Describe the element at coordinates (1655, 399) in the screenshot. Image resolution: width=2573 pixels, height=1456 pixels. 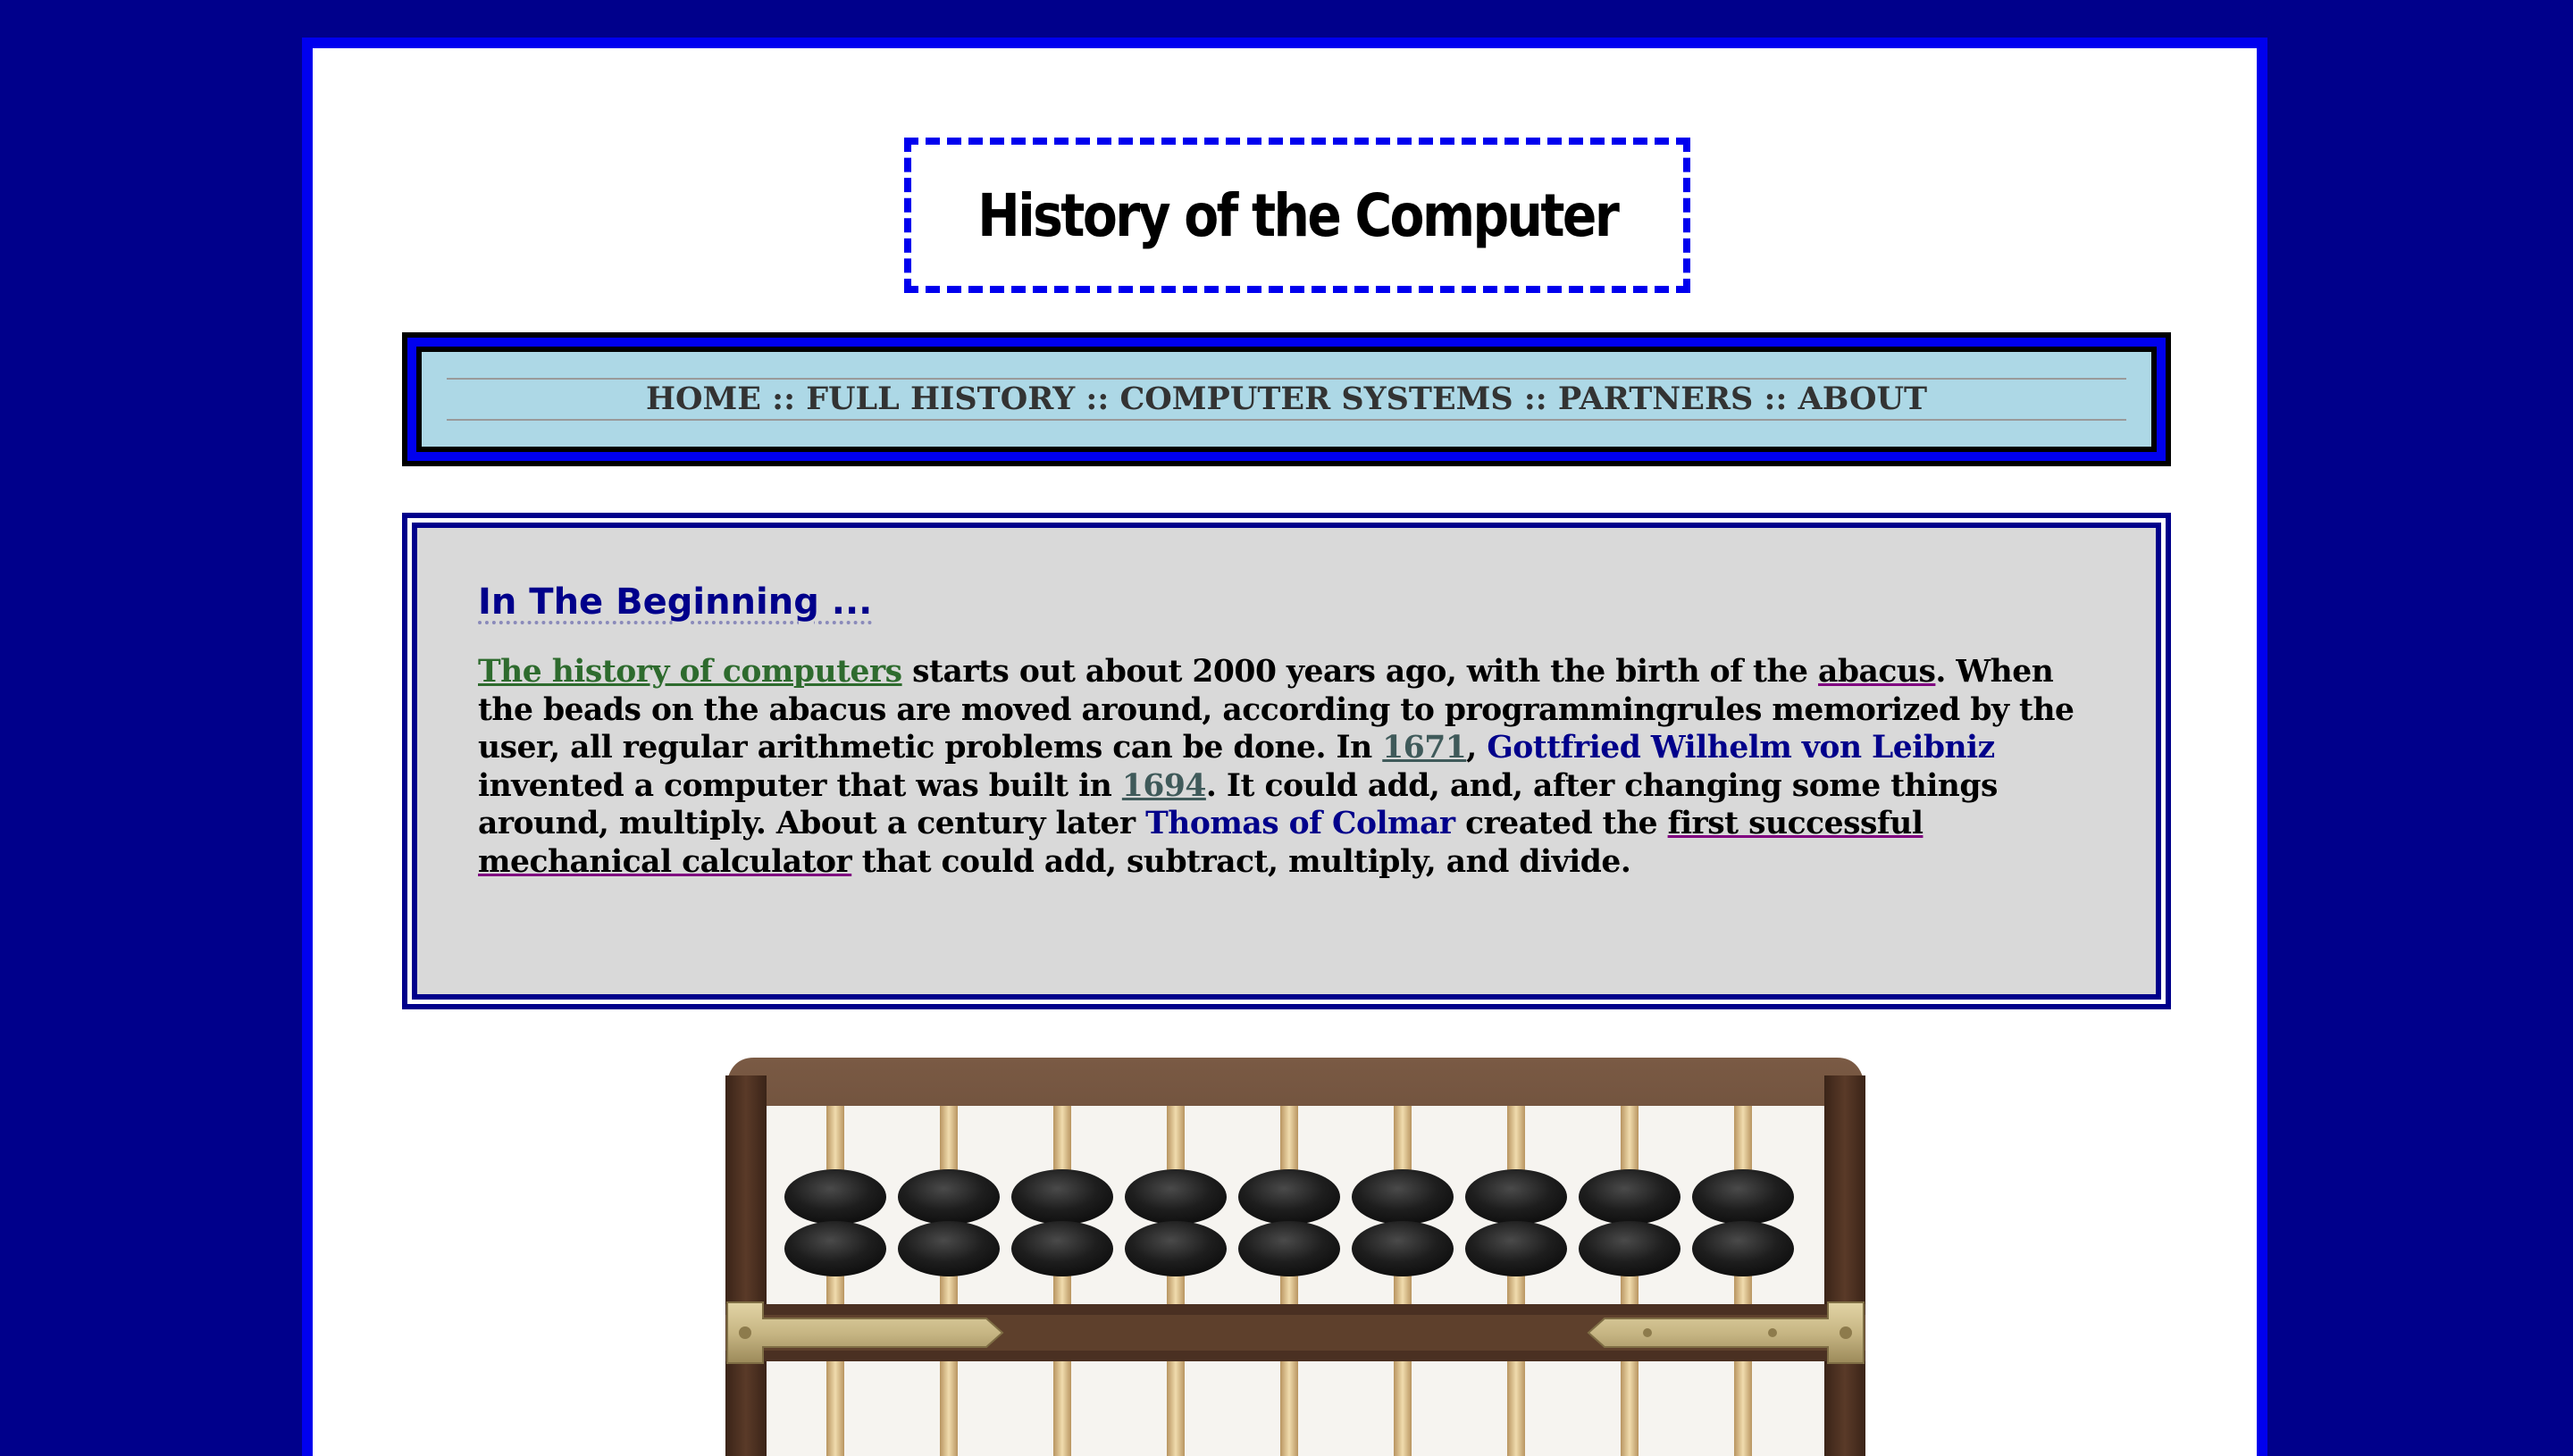
I see `nav-link-partners: PARTNERS` at that location.